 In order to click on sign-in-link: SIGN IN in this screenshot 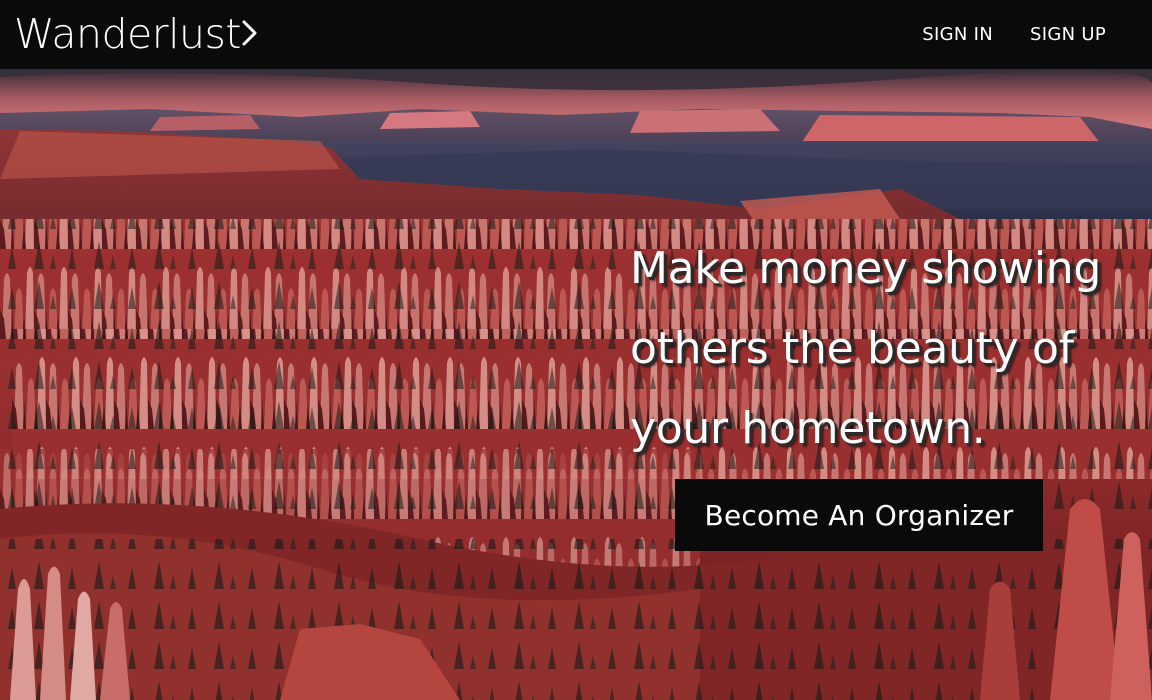, I will do `click(957, 34)`.